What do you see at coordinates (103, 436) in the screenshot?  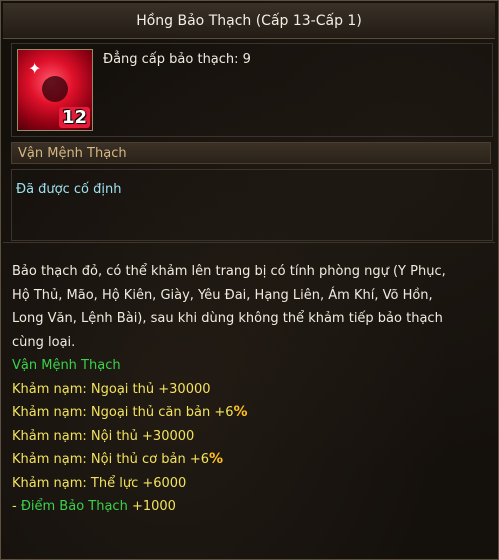 I see `stat-text: Khảm nạm: Nội thủ +30000` at bounding box center [103, 436].